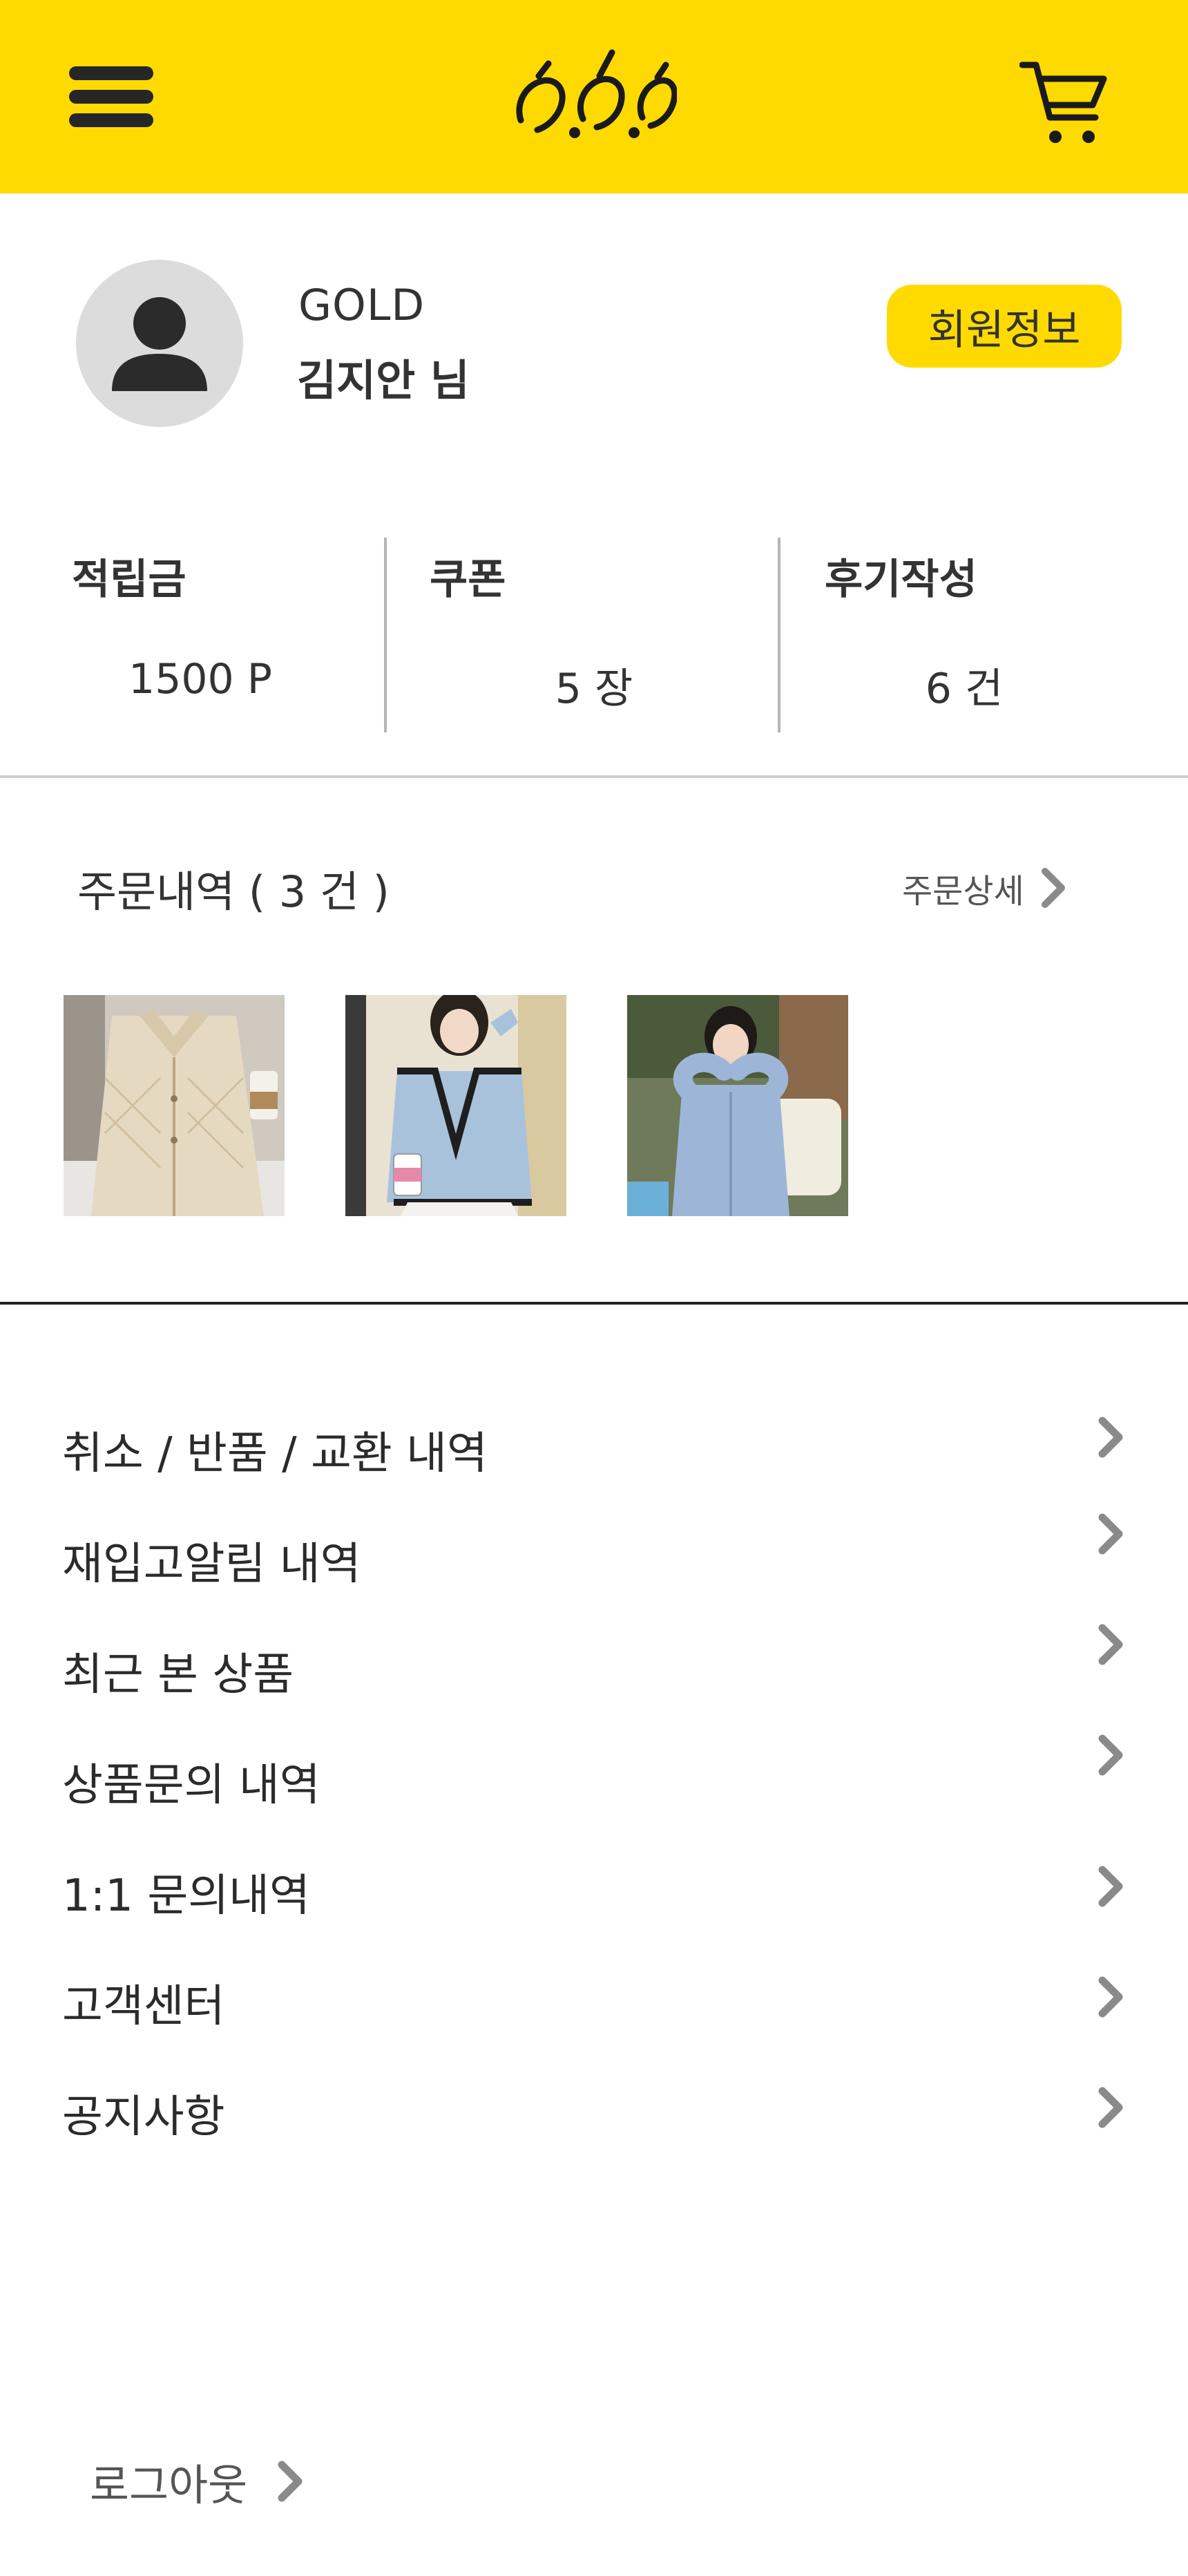 The height and width of the screenshot is (2576, 1188). I want to click on user-name: 김지안 님, so click(384, 380).